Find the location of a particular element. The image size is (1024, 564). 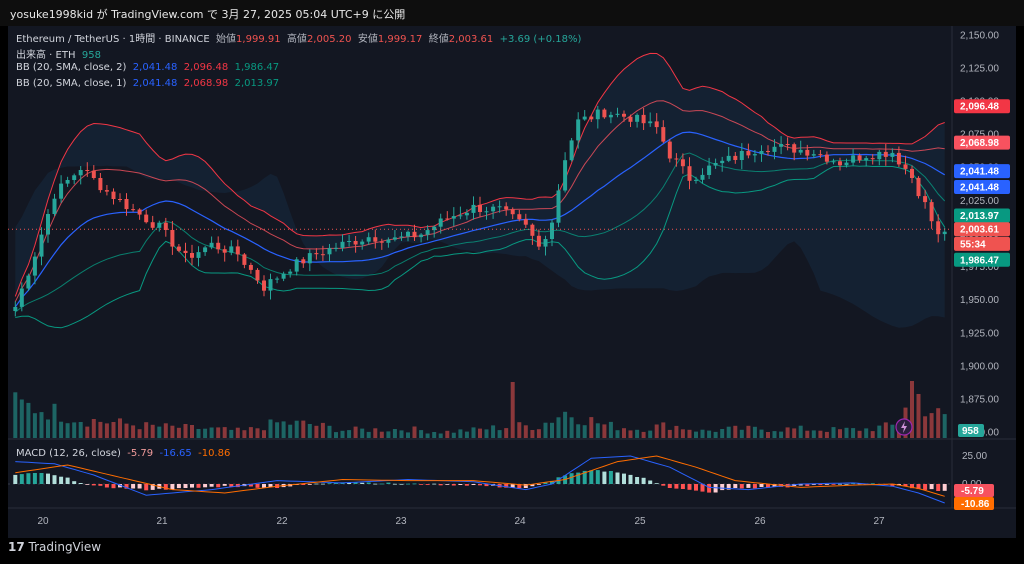

open-value: 1,999.91 is located at coordinates (258, 39).